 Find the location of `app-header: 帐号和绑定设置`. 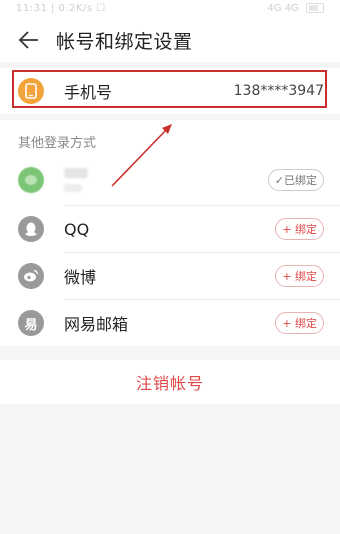

app-header: 帐号和绑定设置 is located at coordinates (170, 40).